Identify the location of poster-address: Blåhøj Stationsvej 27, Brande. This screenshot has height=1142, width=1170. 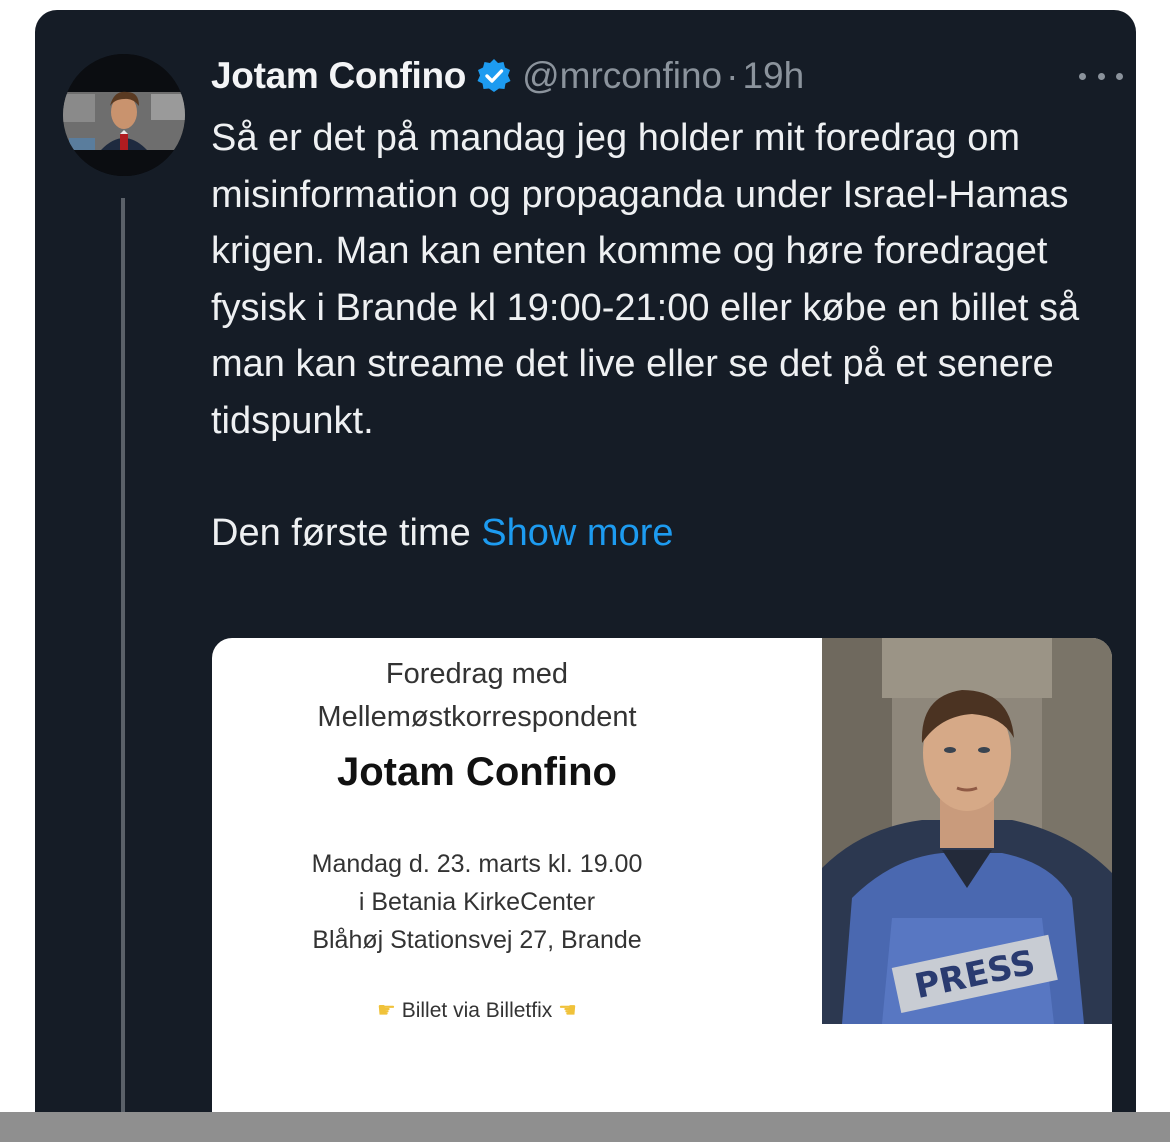
(477, 940).